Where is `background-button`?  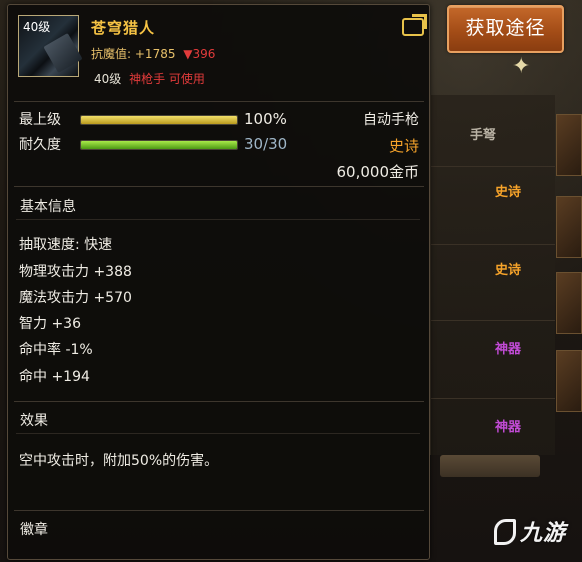 background-button is located at coordinates (490, 466).